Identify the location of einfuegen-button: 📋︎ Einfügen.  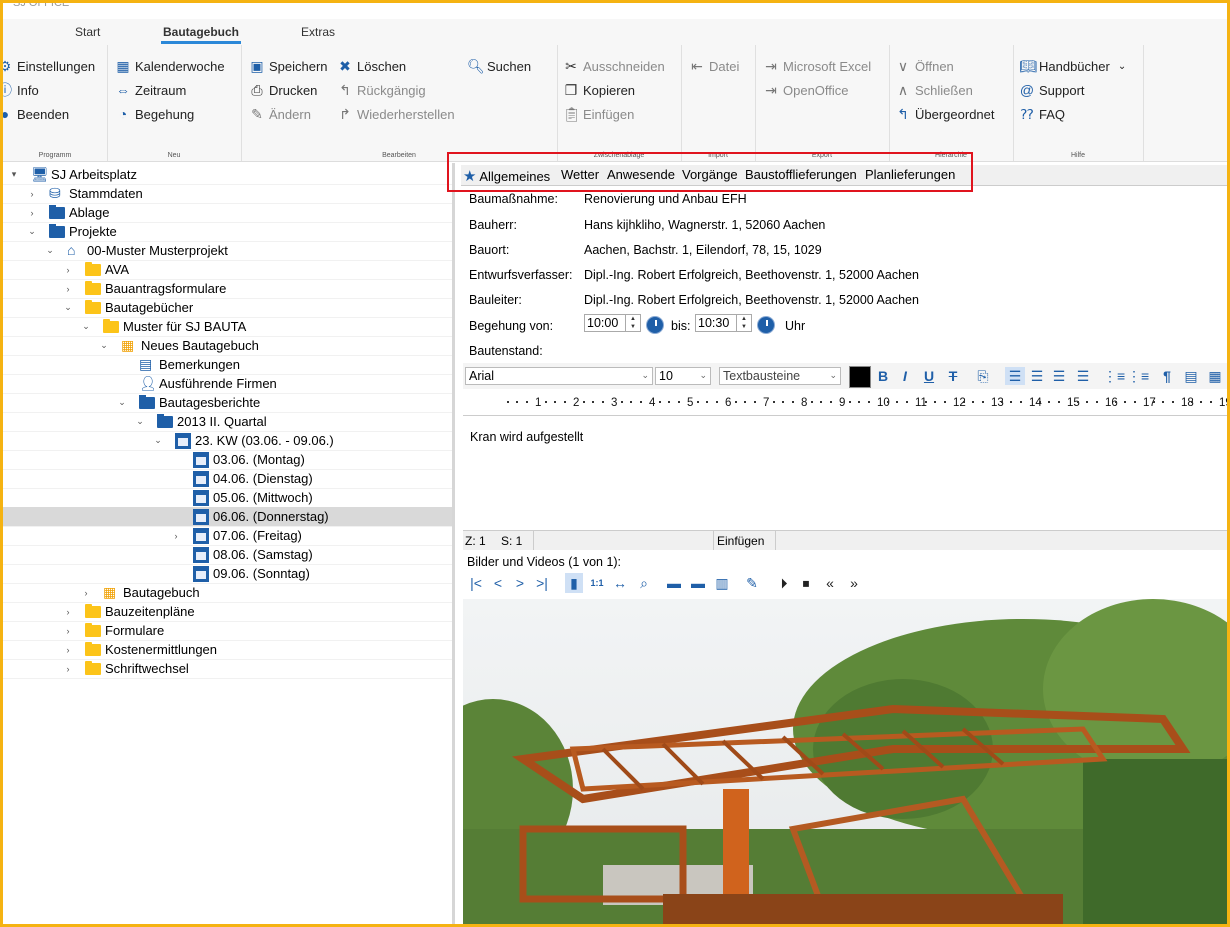
(598, 114).